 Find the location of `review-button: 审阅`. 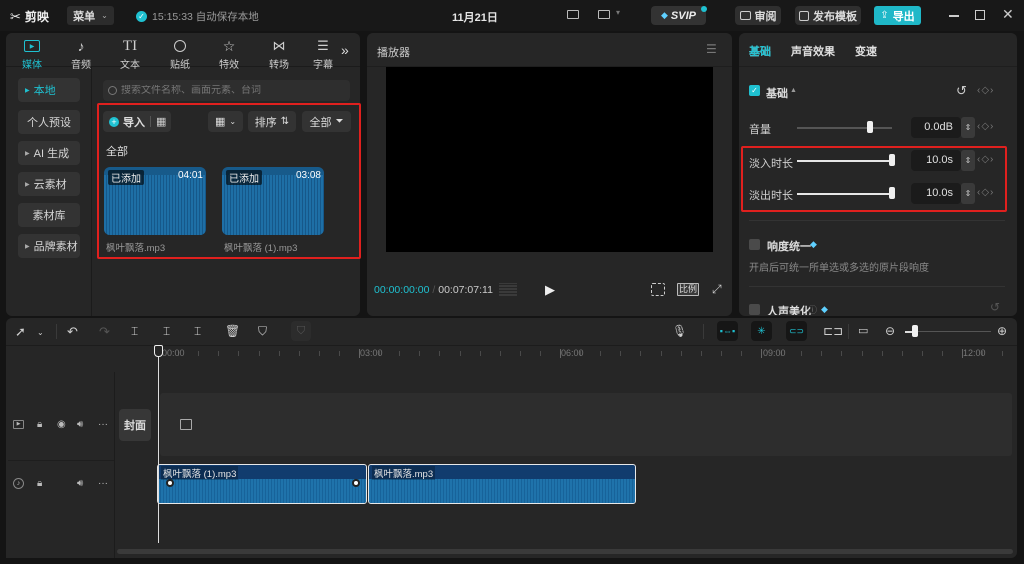

review-button: 审阅 is located at coordinates (758, 15).